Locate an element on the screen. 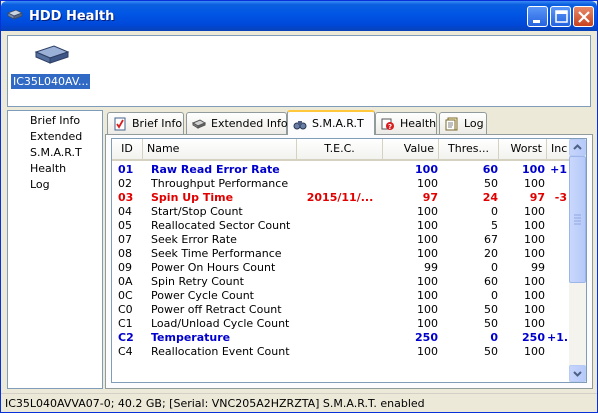 Image resolution: width=598 pixels, height=413 pixels. cell-name: Power On Hours Count is located at coordinates (213, 267).